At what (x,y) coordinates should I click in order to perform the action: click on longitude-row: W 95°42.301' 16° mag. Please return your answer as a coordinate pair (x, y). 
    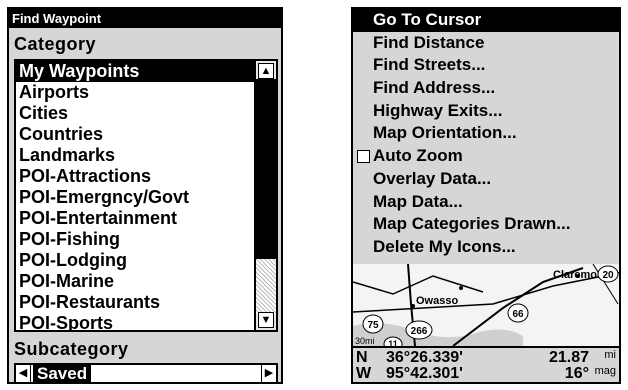
    Looking at the image, I should click on (486, 373).